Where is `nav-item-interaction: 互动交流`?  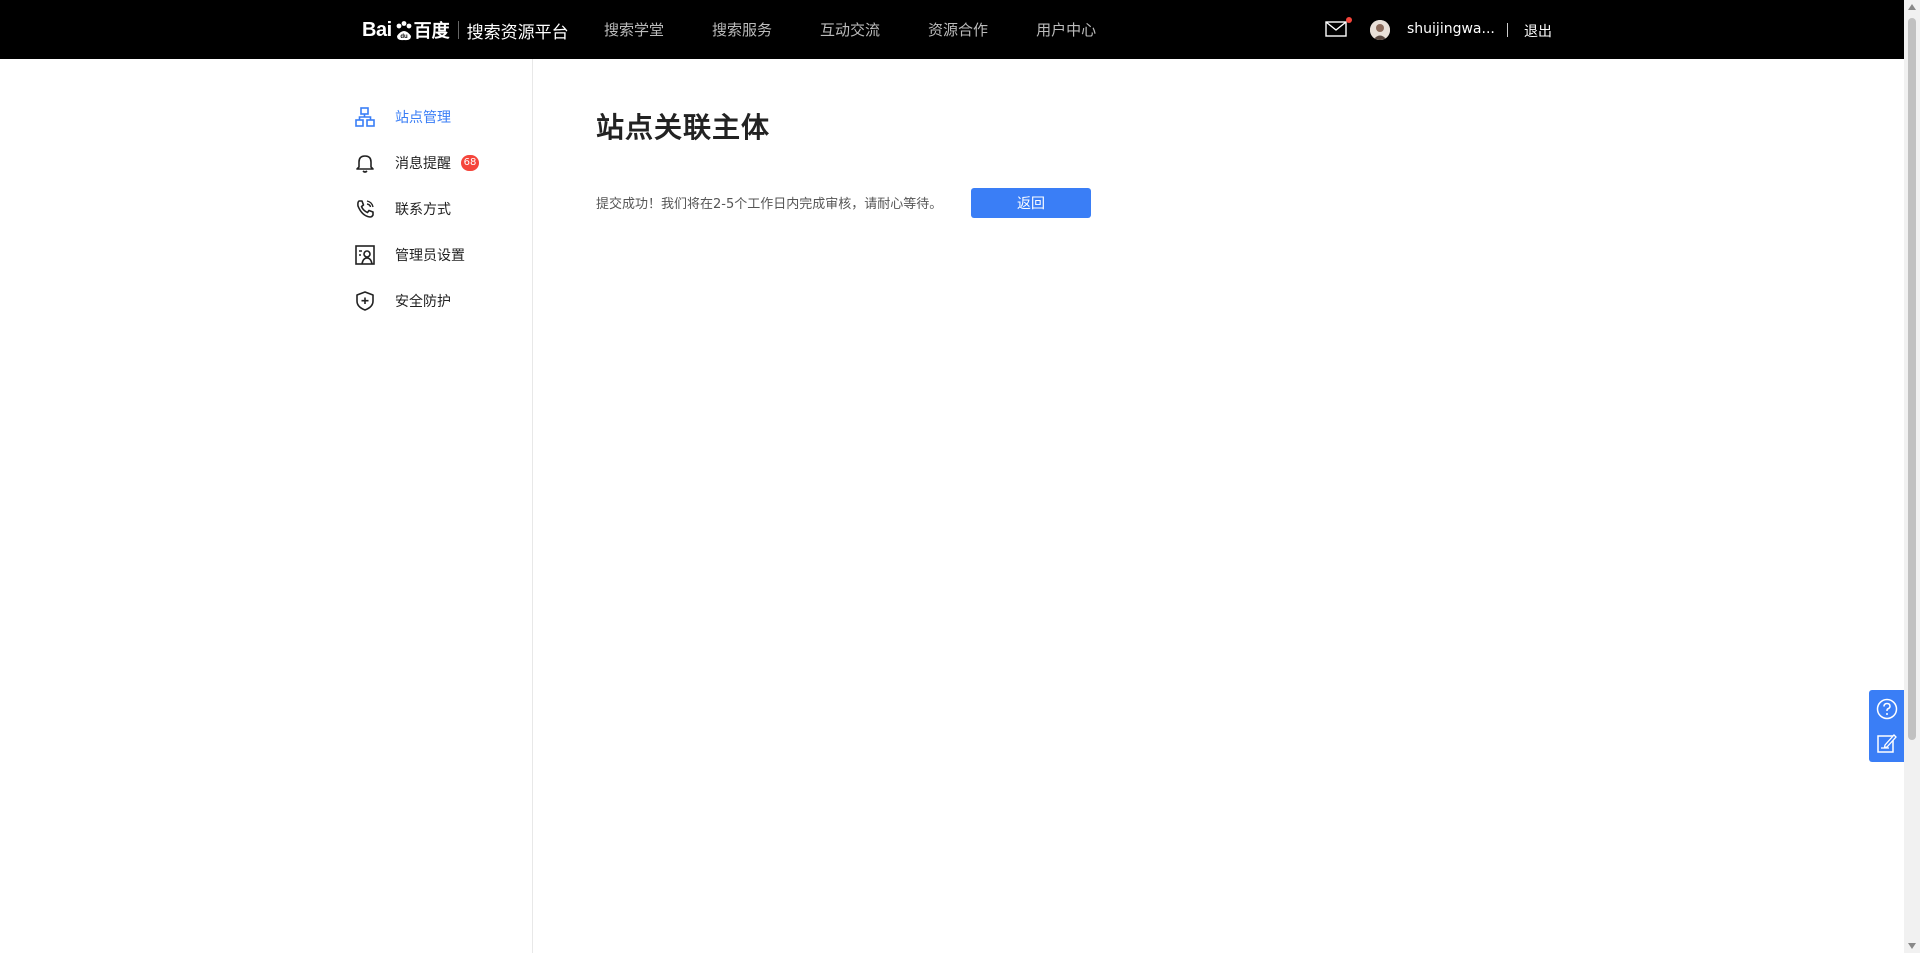
nav-item-interaction: 互动交流 is located at coordinates (850, 29).